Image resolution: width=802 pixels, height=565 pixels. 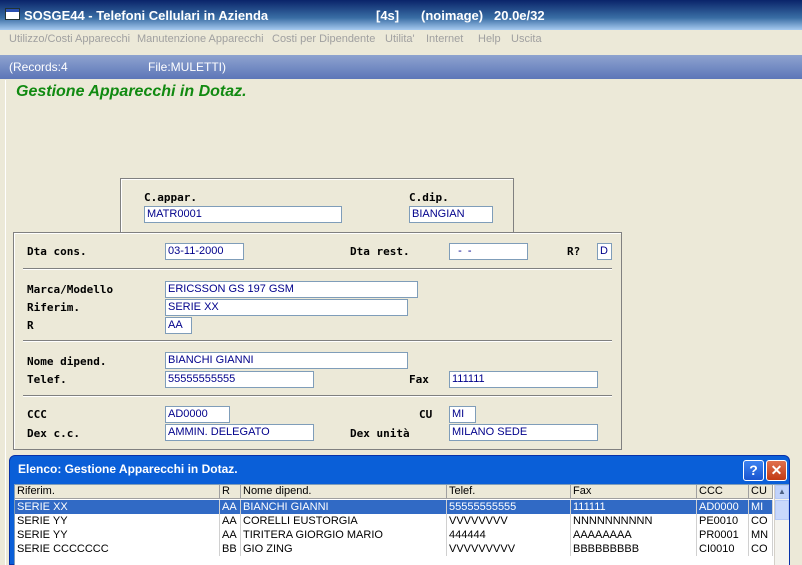 What do you see at coordinates (761, 535) in the screenshot?
I see `cell-cu: MN` at bounding box center [761, 535].